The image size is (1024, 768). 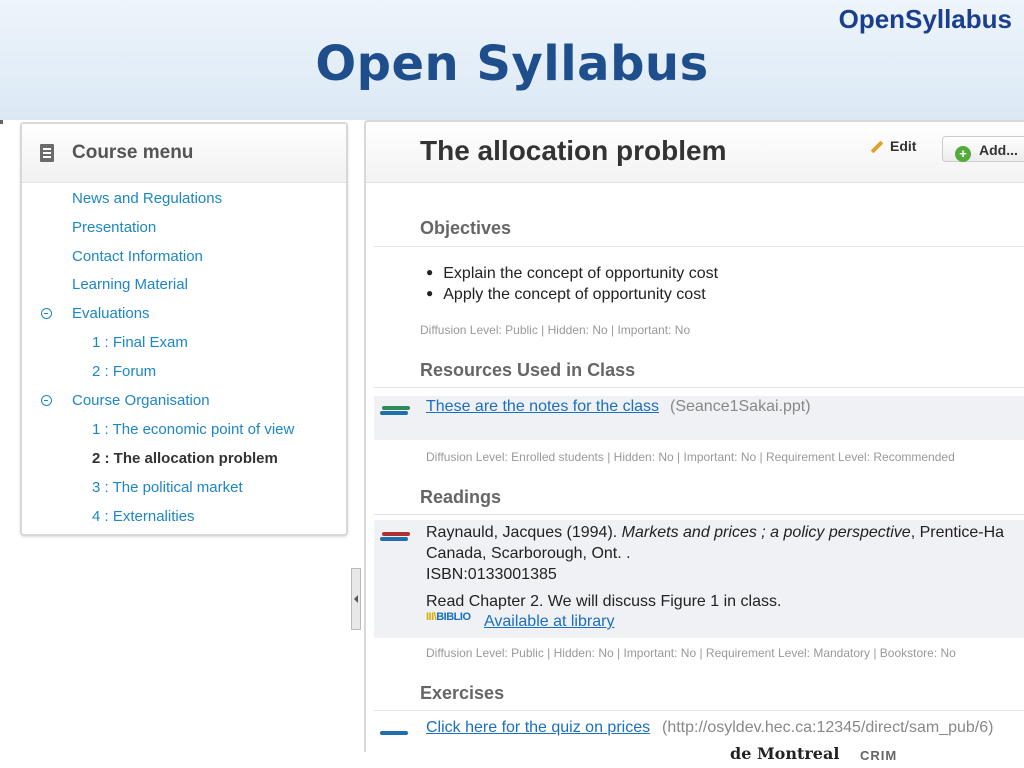 I want to click on list-icon, so click(x=47, y=153).